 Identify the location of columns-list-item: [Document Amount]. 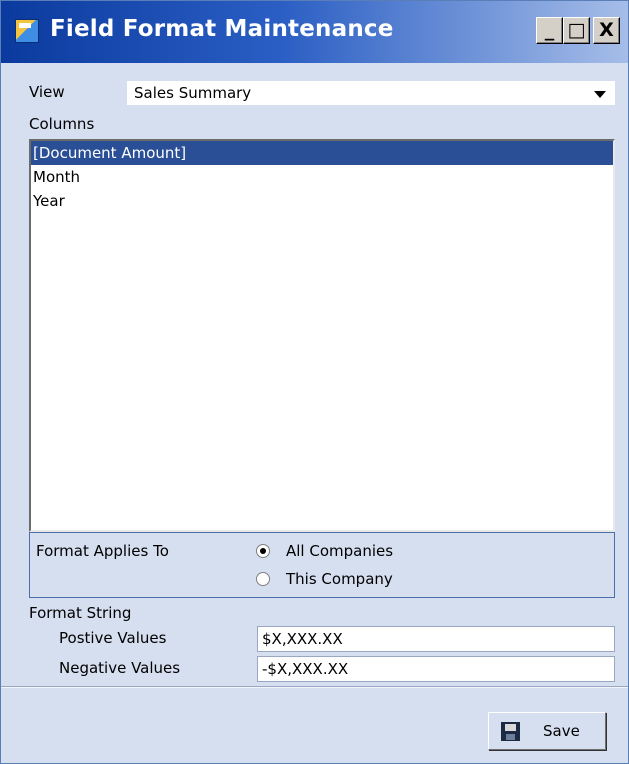
(322, 153).